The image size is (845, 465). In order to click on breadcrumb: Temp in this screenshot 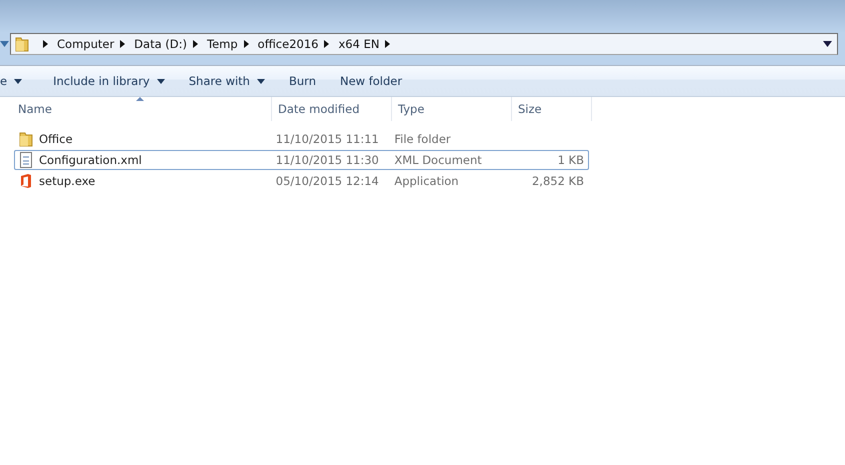, I will do `click(222, 44)`.